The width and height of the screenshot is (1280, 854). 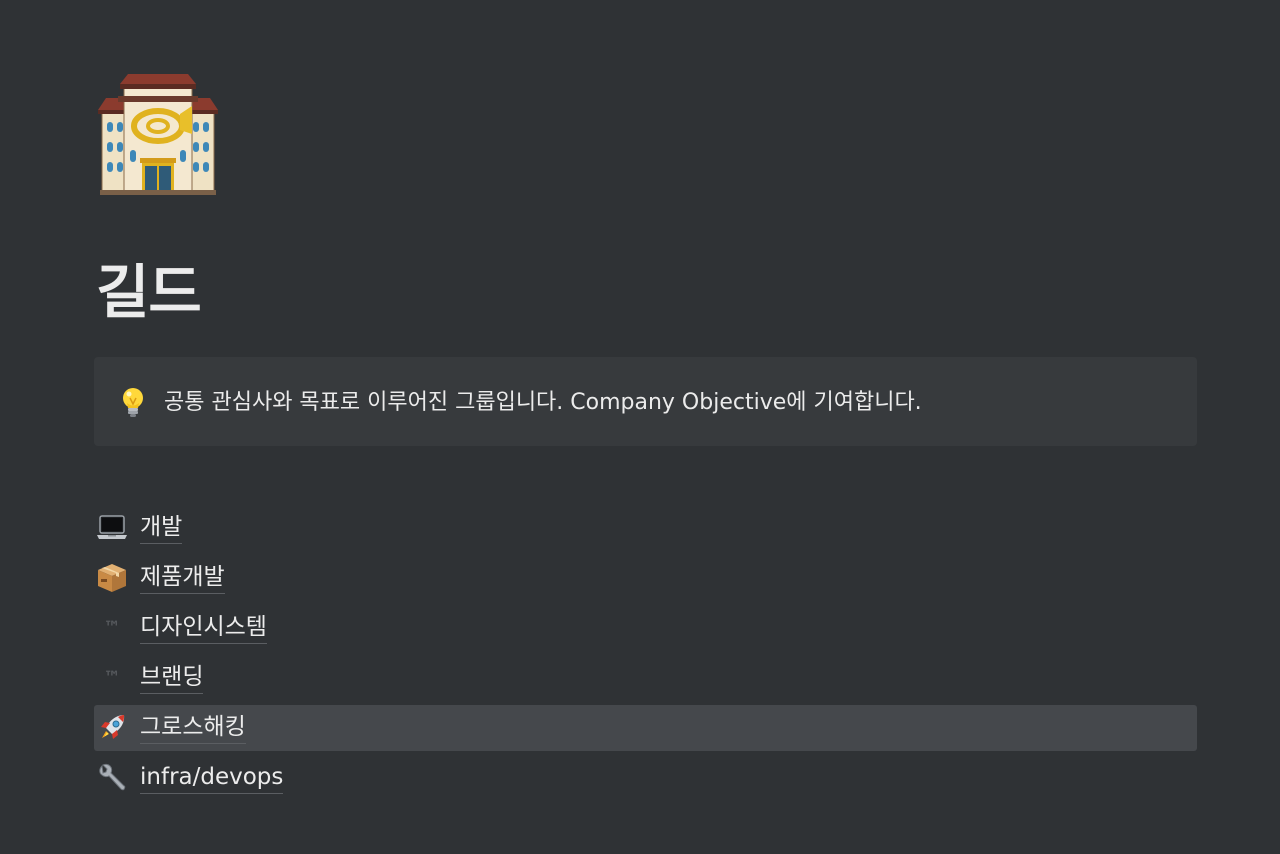 What do you see at coordinates (161, 528) in the screenshot?
I see `link-label: 개발` at bounding box center [161, 528].